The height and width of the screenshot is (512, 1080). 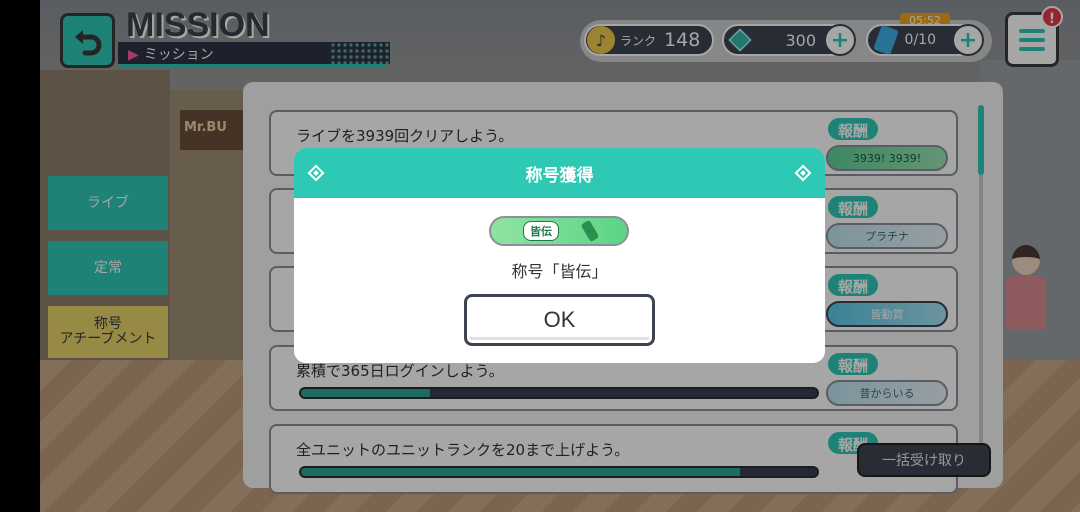 What do you see at coordinates (559, 175) in the screenshot?
I see `dialog-title: 称号獲得` at bounding box center [559, 175].